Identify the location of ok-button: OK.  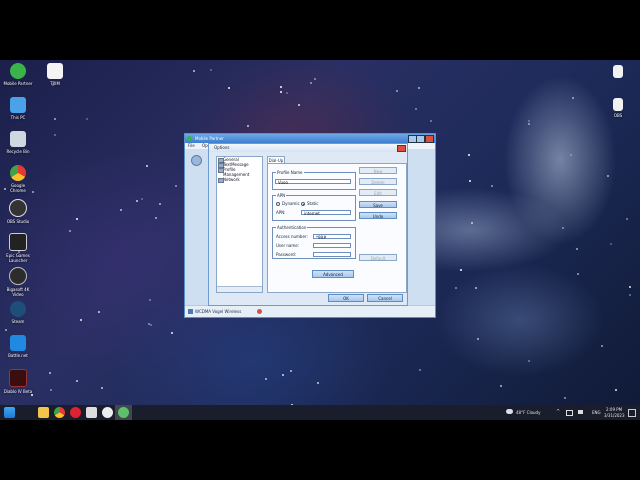
(346, 298).